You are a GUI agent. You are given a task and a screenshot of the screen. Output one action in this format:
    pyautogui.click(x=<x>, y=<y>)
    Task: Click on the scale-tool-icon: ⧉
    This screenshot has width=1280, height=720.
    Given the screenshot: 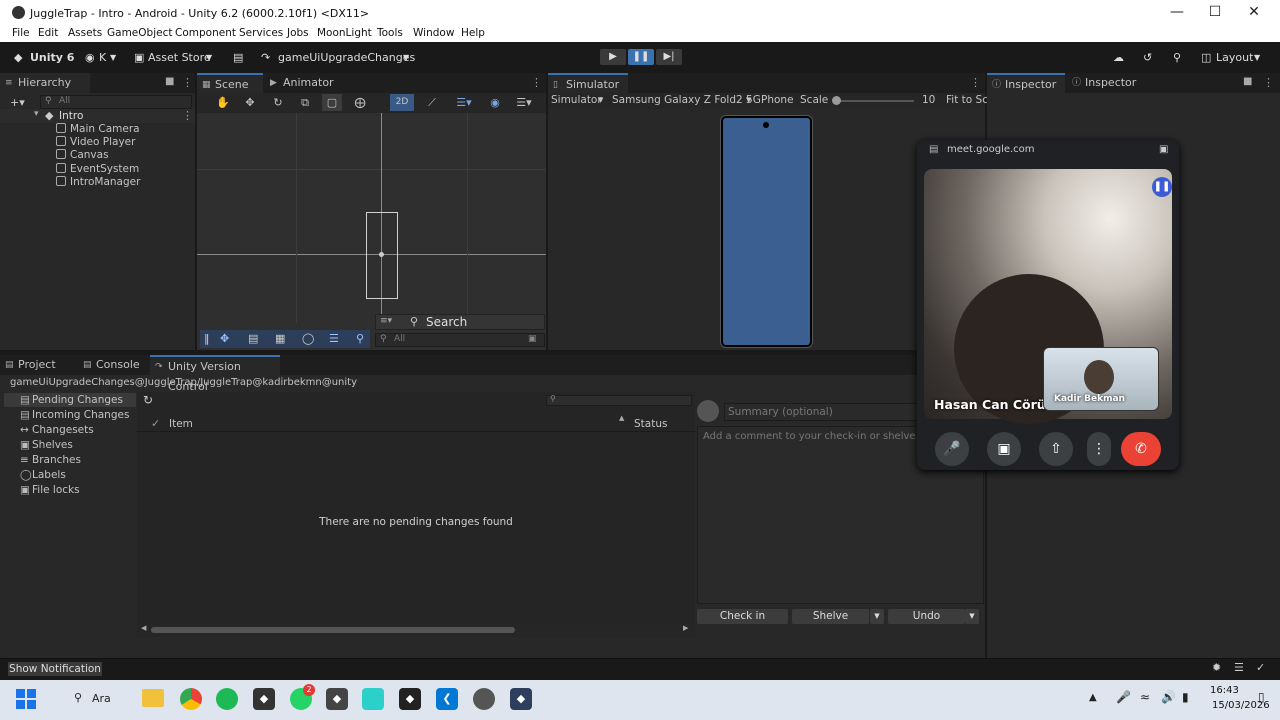 What is the action you would take?
    pyautogui.click(x=305, y=102)
    